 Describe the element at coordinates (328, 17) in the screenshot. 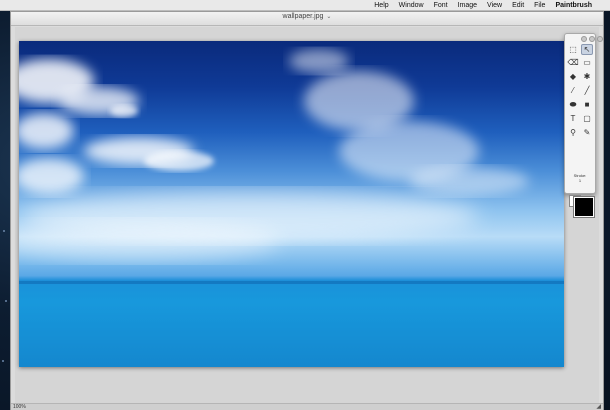

I see `title-chevron-icon: ⌄` at that location.